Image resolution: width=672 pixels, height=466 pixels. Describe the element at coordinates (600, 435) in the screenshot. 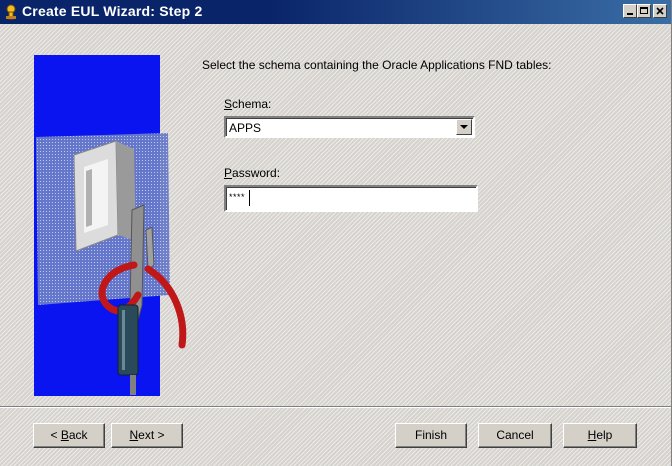

I see `help-button: Help` at that location.